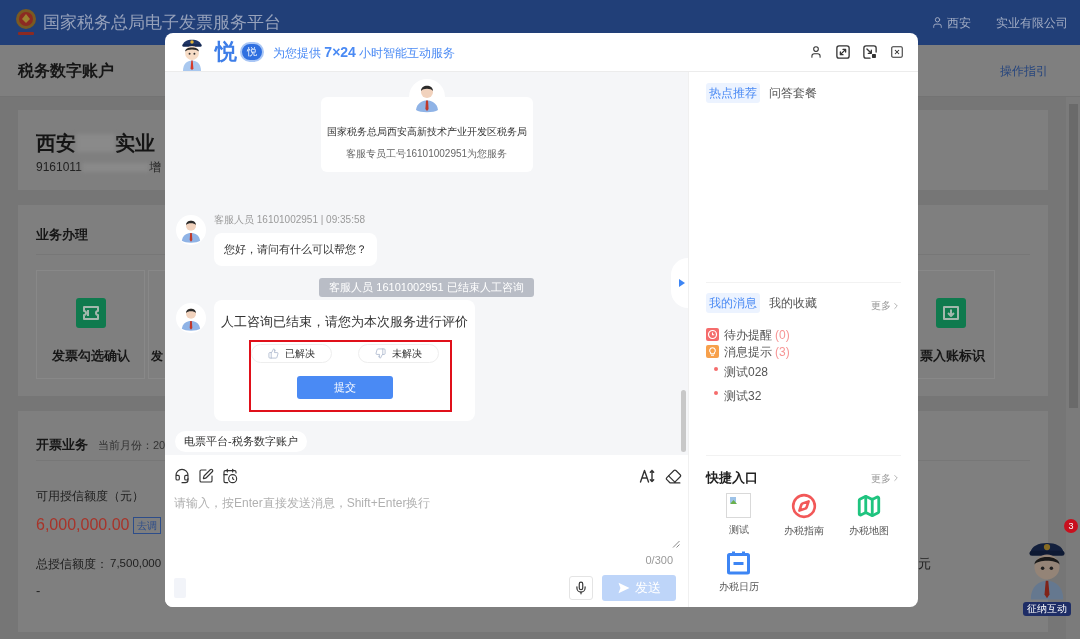 The width and height of the screenshot is (1080, 639). I want to click on notification-badge: 3, so click(1071, 526).